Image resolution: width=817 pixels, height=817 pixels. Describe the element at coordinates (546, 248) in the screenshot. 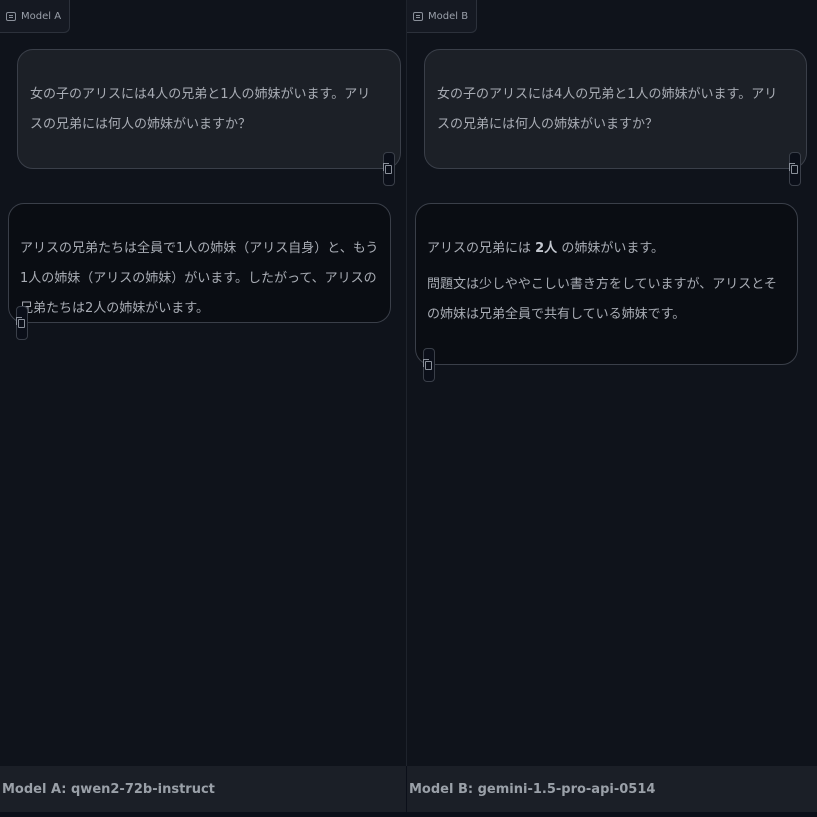

I see `bot-line1-bold: 2人` at that location.